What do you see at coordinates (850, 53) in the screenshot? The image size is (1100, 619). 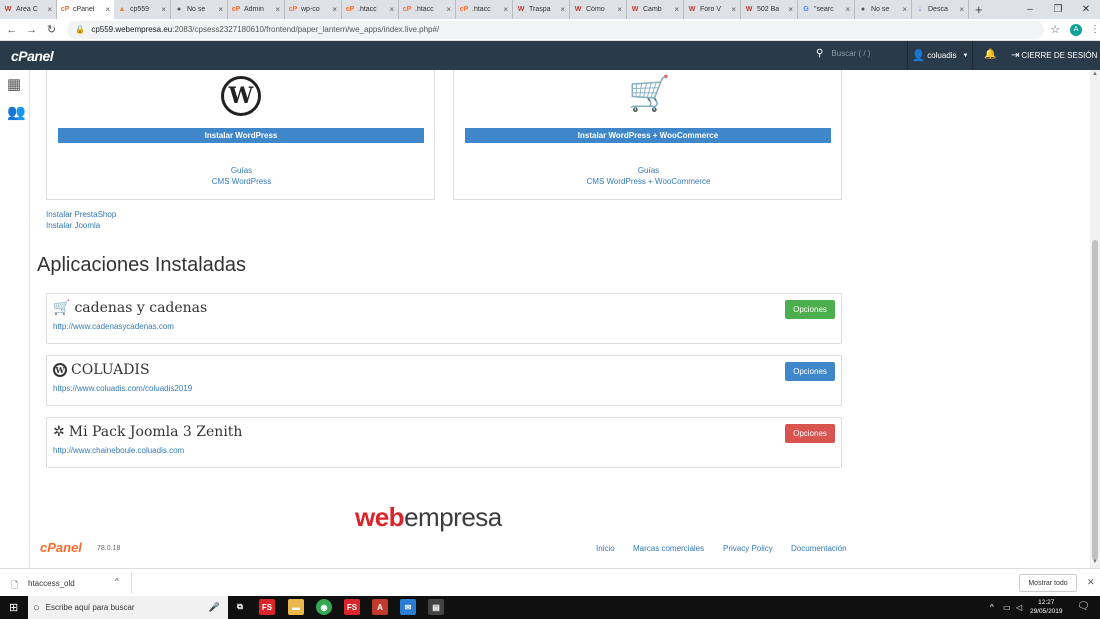 I see `search-input: Buscar ( / )` at bounding box center [850, 53].